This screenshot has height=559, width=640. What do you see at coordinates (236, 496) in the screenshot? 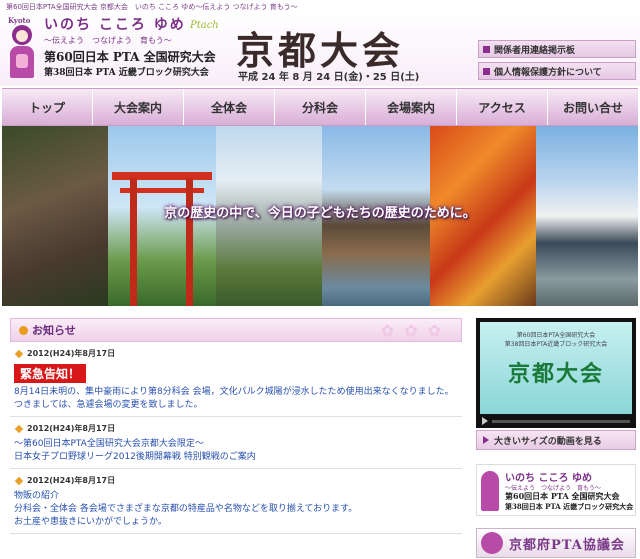
I see `news-link: 物販の紹介` at bounding box center [236, 496].